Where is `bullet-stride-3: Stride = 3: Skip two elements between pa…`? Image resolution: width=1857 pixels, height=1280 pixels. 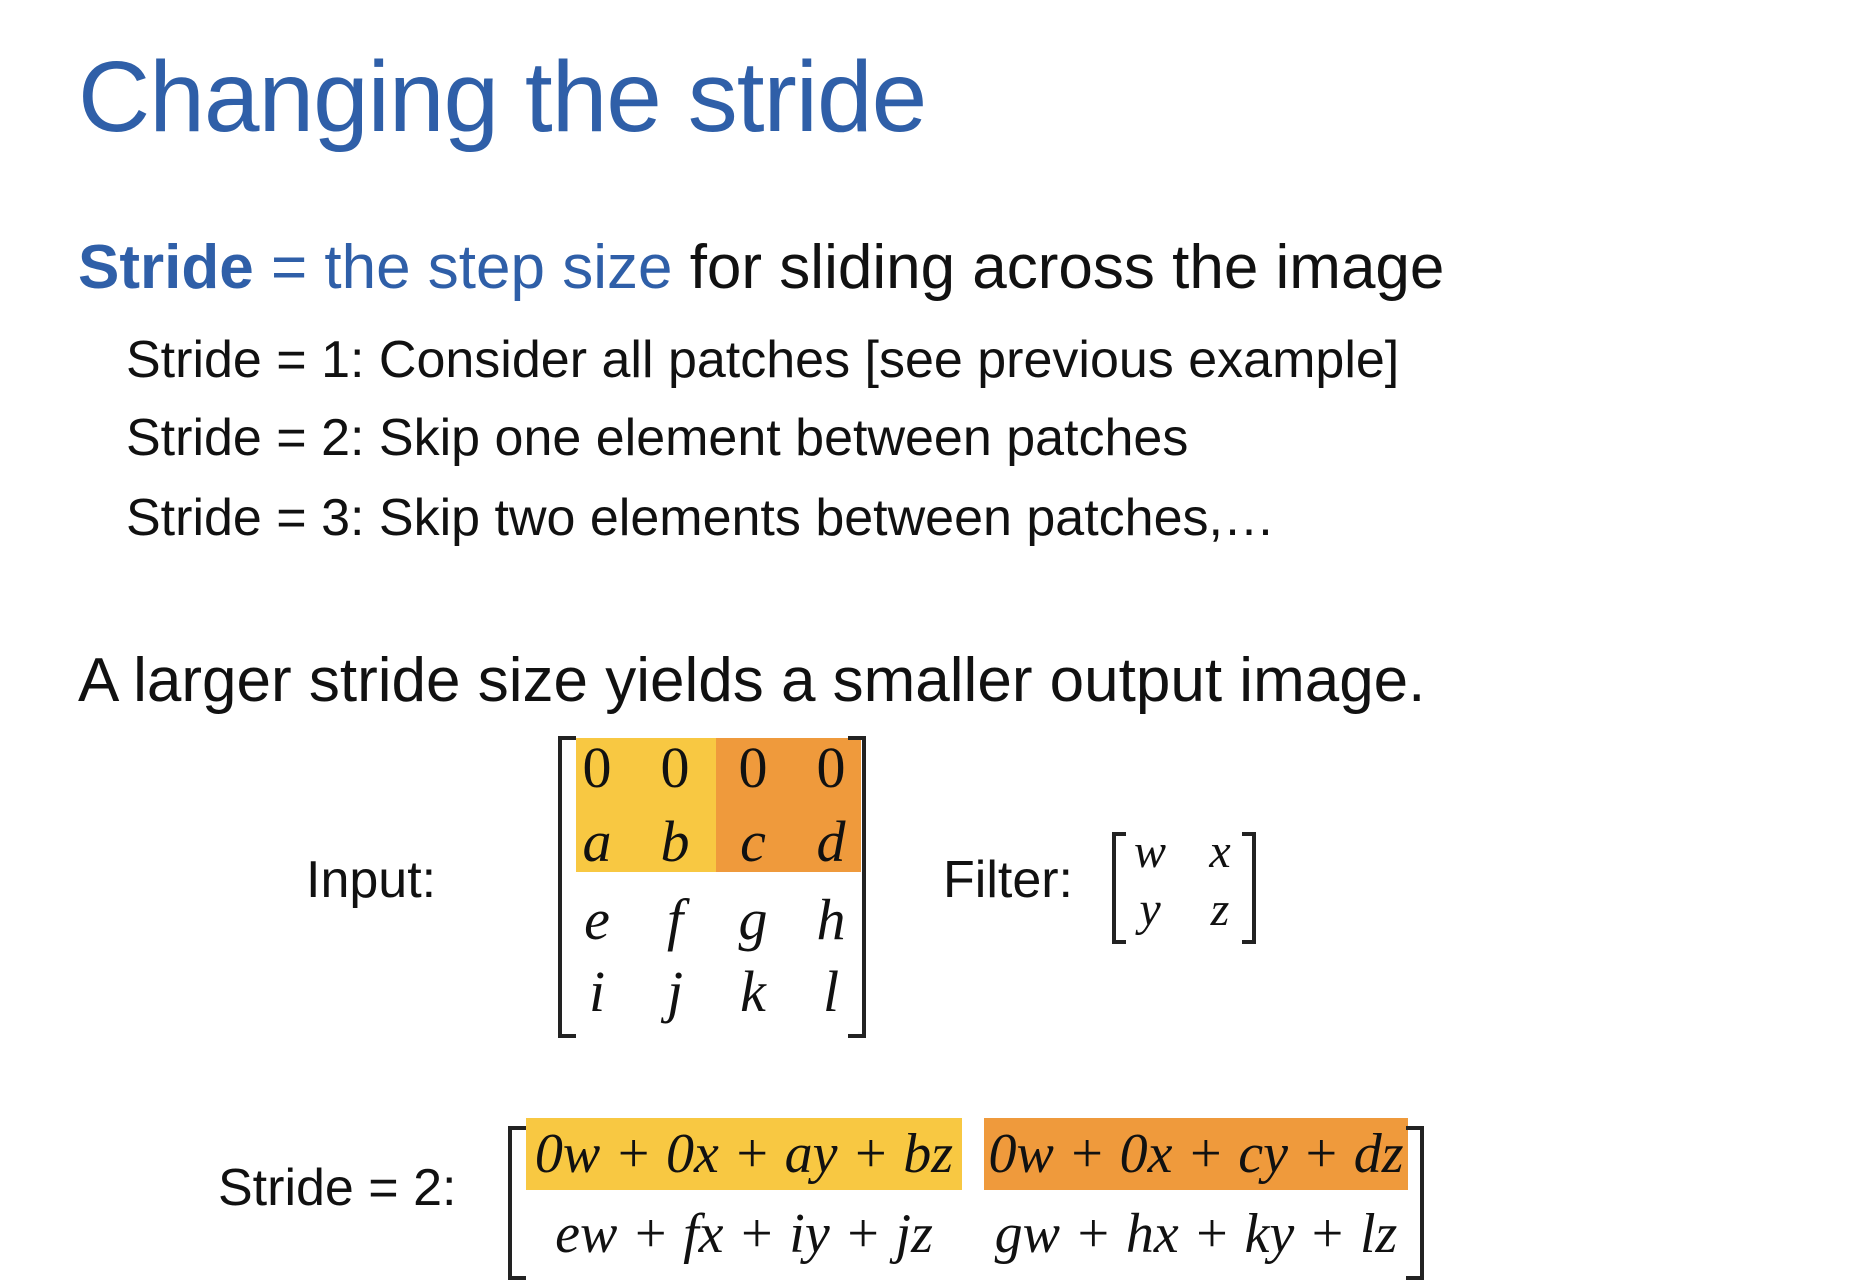 bullet-stride-3: Stride = 3: Skip two elements between pa… is located at coordinates (700, 518).